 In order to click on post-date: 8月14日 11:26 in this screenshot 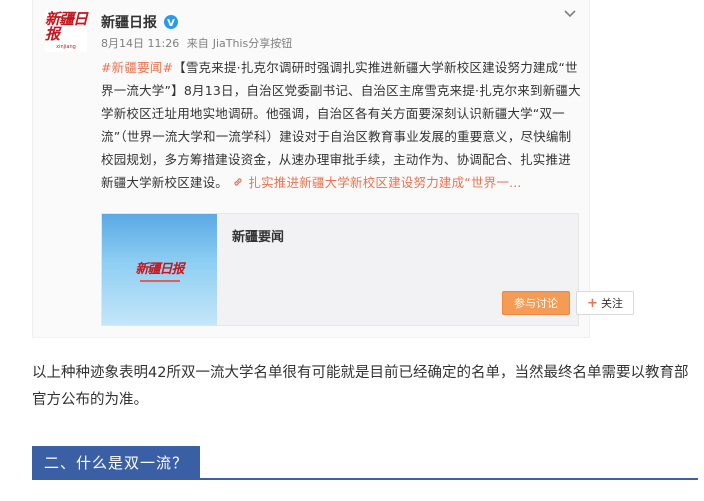, I will do `click(140, 43)`.